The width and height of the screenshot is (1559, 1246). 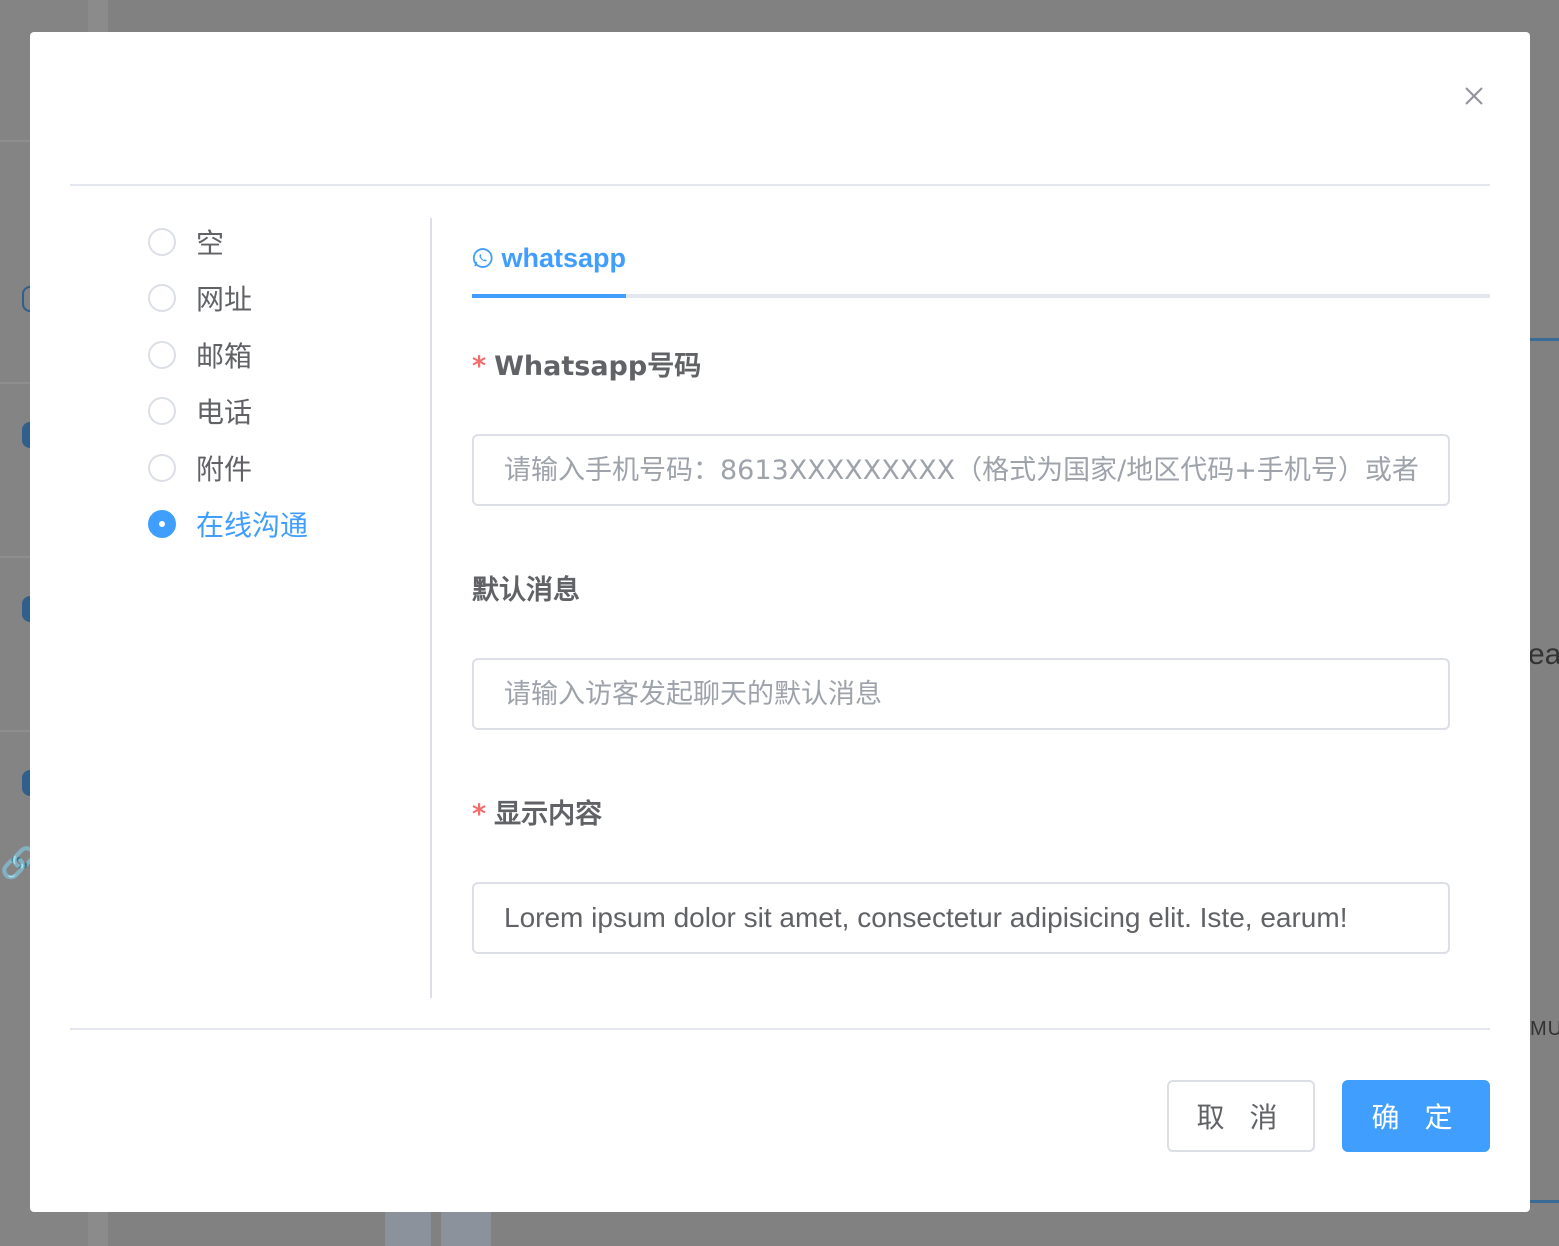 I want to click on radio-label: 附件, so click(x=224, y=469).